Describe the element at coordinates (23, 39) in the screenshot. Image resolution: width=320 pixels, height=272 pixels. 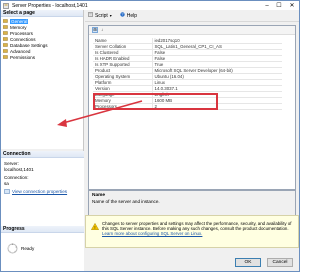
I see `page-item-label: Connections` at that location.